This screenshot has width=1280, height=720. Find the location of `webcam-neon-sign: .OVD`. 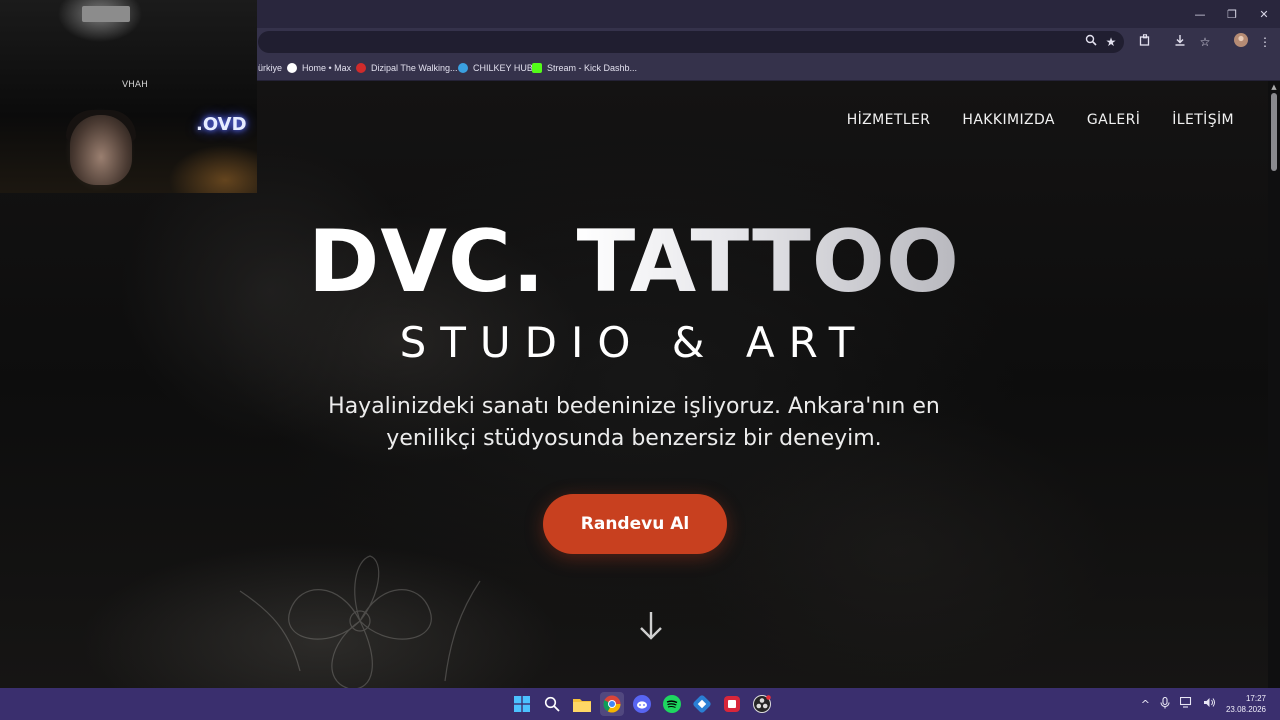

webcam-neon-sign: .OVD is located at coordinates (221, 124).